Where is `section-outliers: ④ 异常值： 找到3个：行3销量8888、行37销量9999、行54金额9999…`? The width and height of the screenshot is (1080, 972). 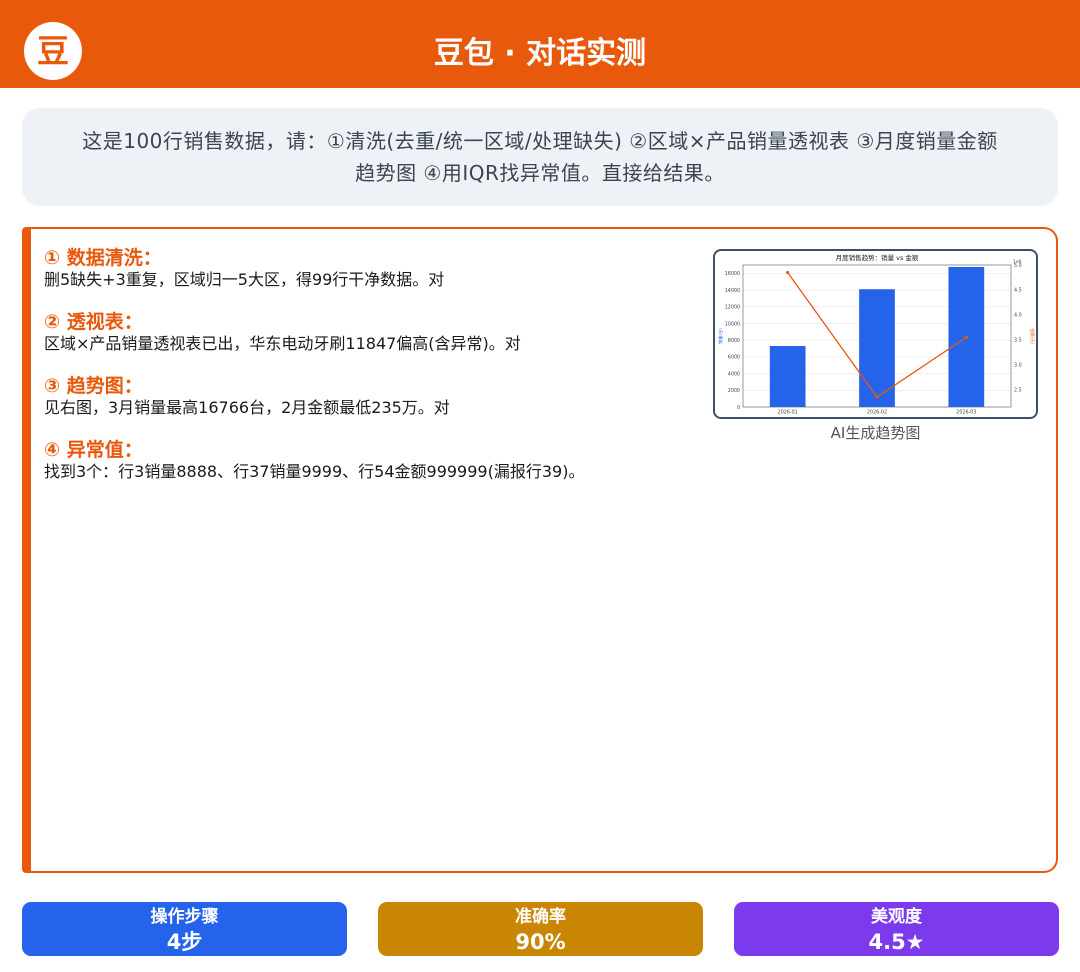
section-outliers: ④ 异常值： 找到3个：行3销量8888、行37销量9999、行54金额9999… is located at coordinates (369, 460).